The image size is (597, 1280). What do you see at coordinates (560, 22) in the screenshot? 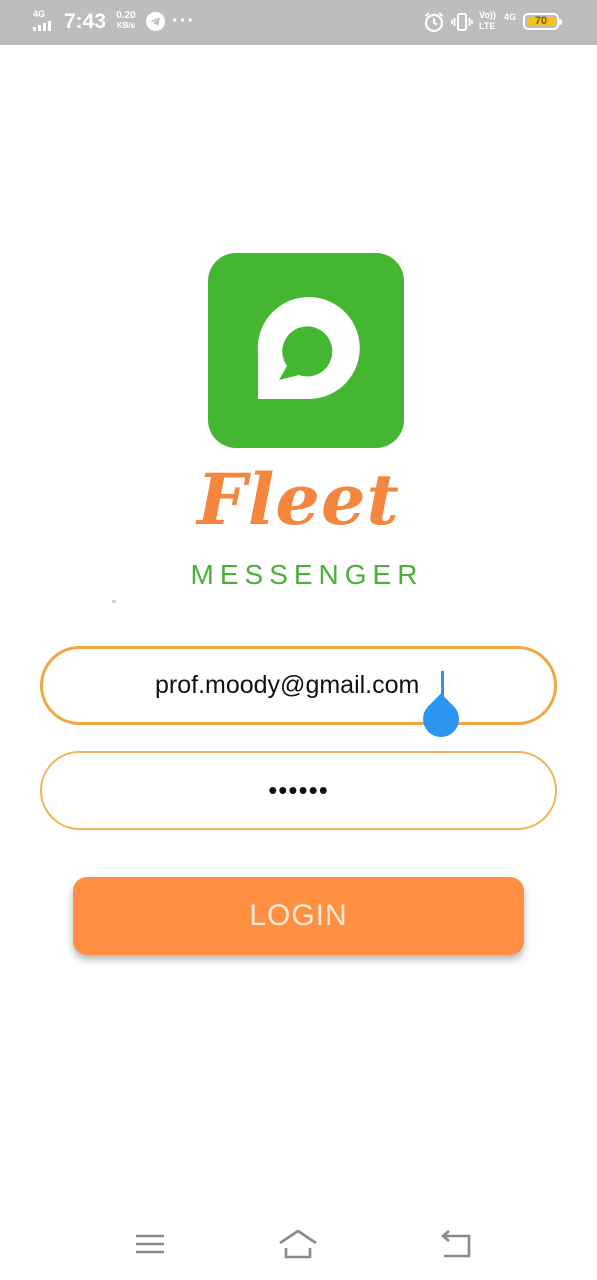
I see `battery-nub` at bounding box center [560, 22].